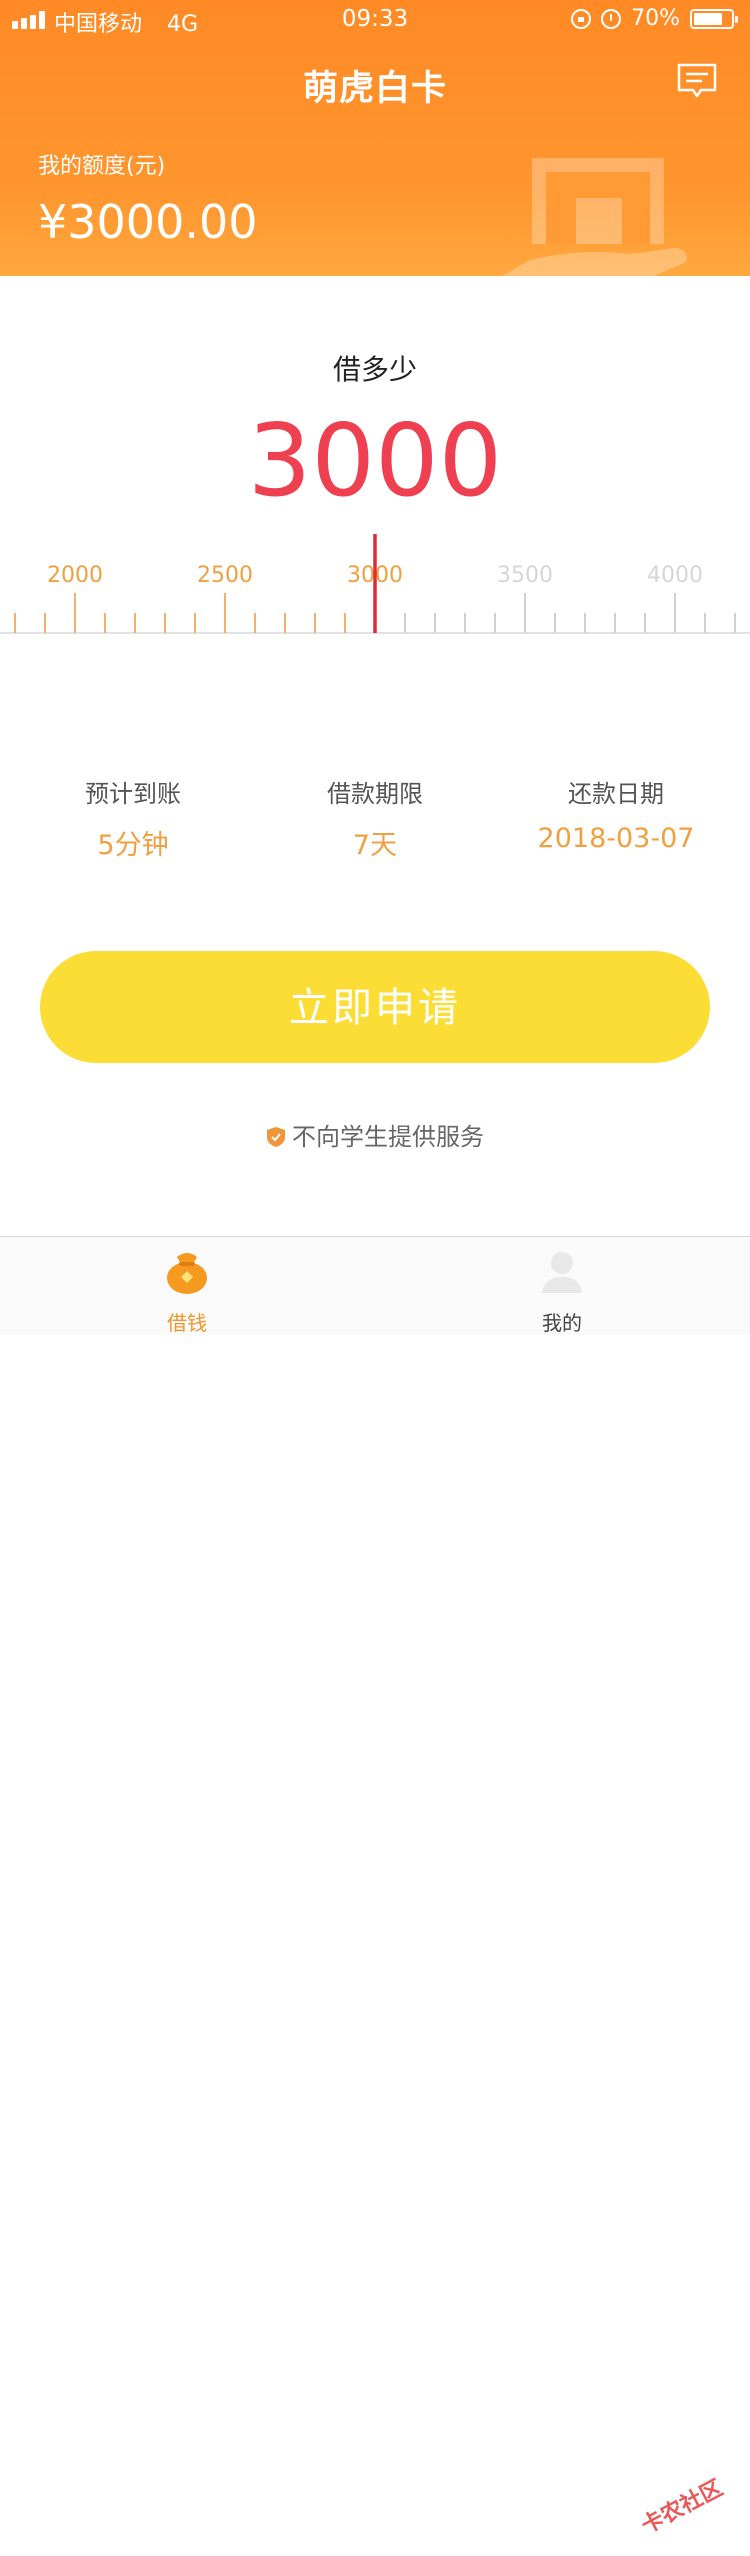 This screenshot has width=750, height=2556. Describe the element at coordinates (276, 1137) in the screenshot. I see `shield-icon` at that location.